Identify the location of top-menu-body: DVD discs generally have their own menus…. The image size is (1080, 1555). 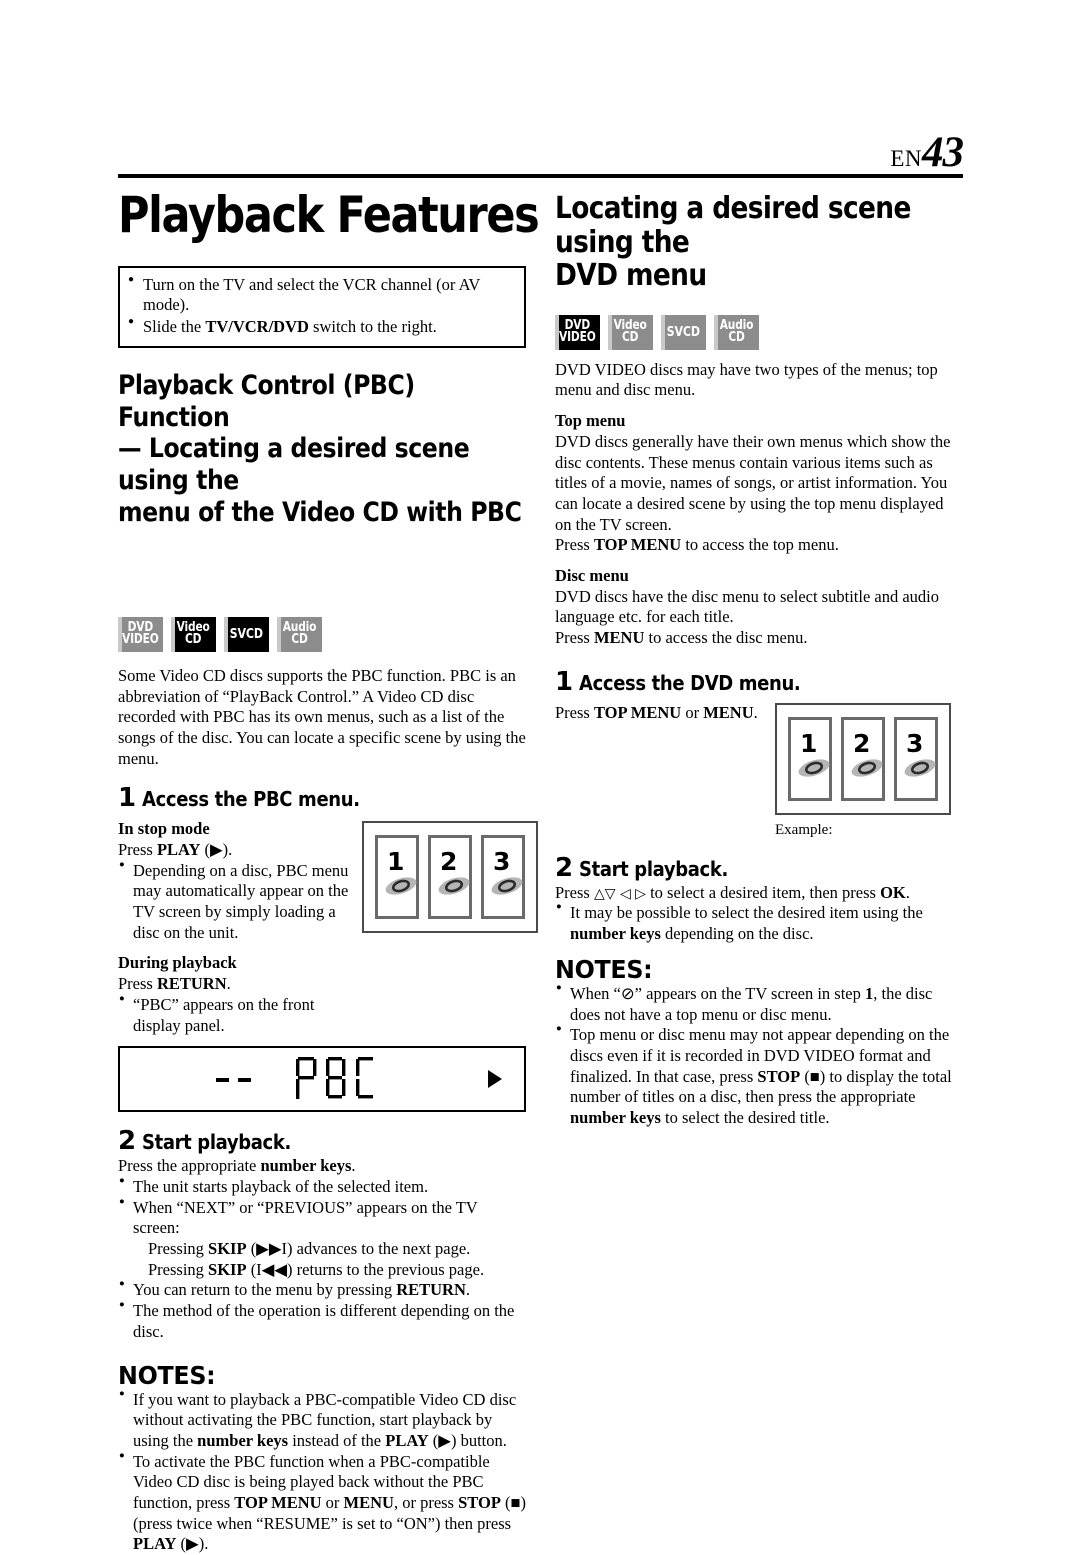
(753, 482).